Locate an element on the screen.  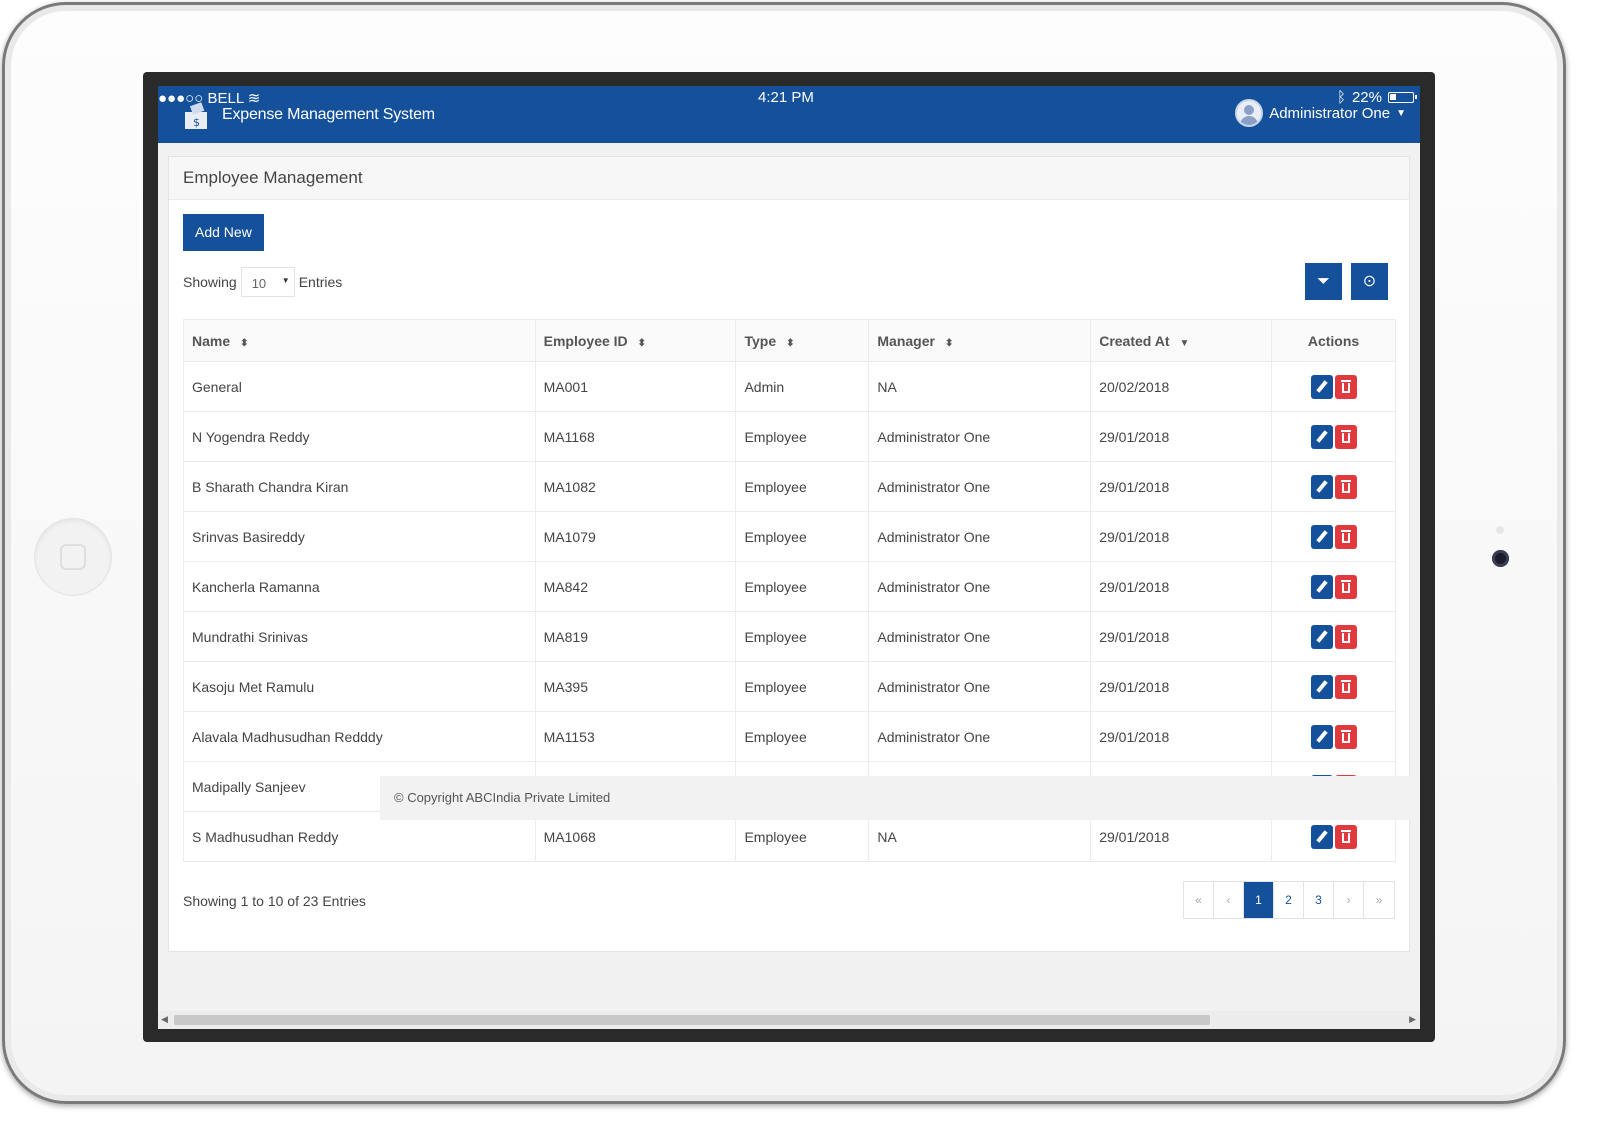
cell-employee-id: MA1153 is located at coordinates (635, 736).